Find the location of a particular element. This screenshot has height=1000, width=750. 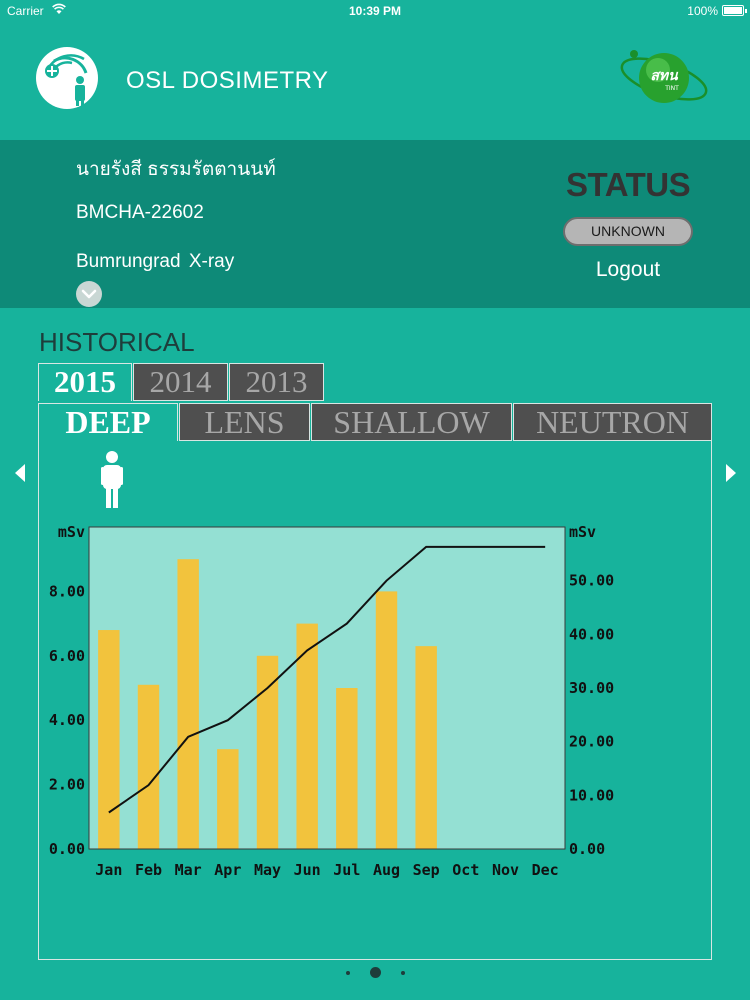

tab-year-2013: 2013 is located at coordinates (276, 382).